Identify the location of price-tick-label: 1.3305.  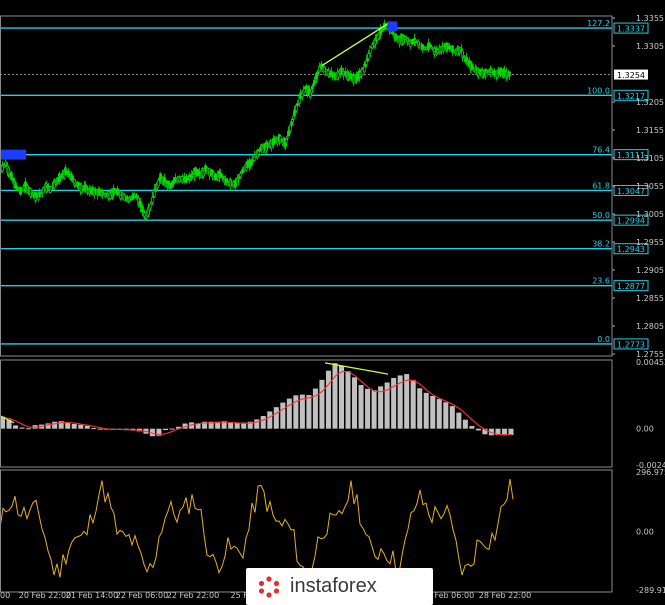
(650, 46).